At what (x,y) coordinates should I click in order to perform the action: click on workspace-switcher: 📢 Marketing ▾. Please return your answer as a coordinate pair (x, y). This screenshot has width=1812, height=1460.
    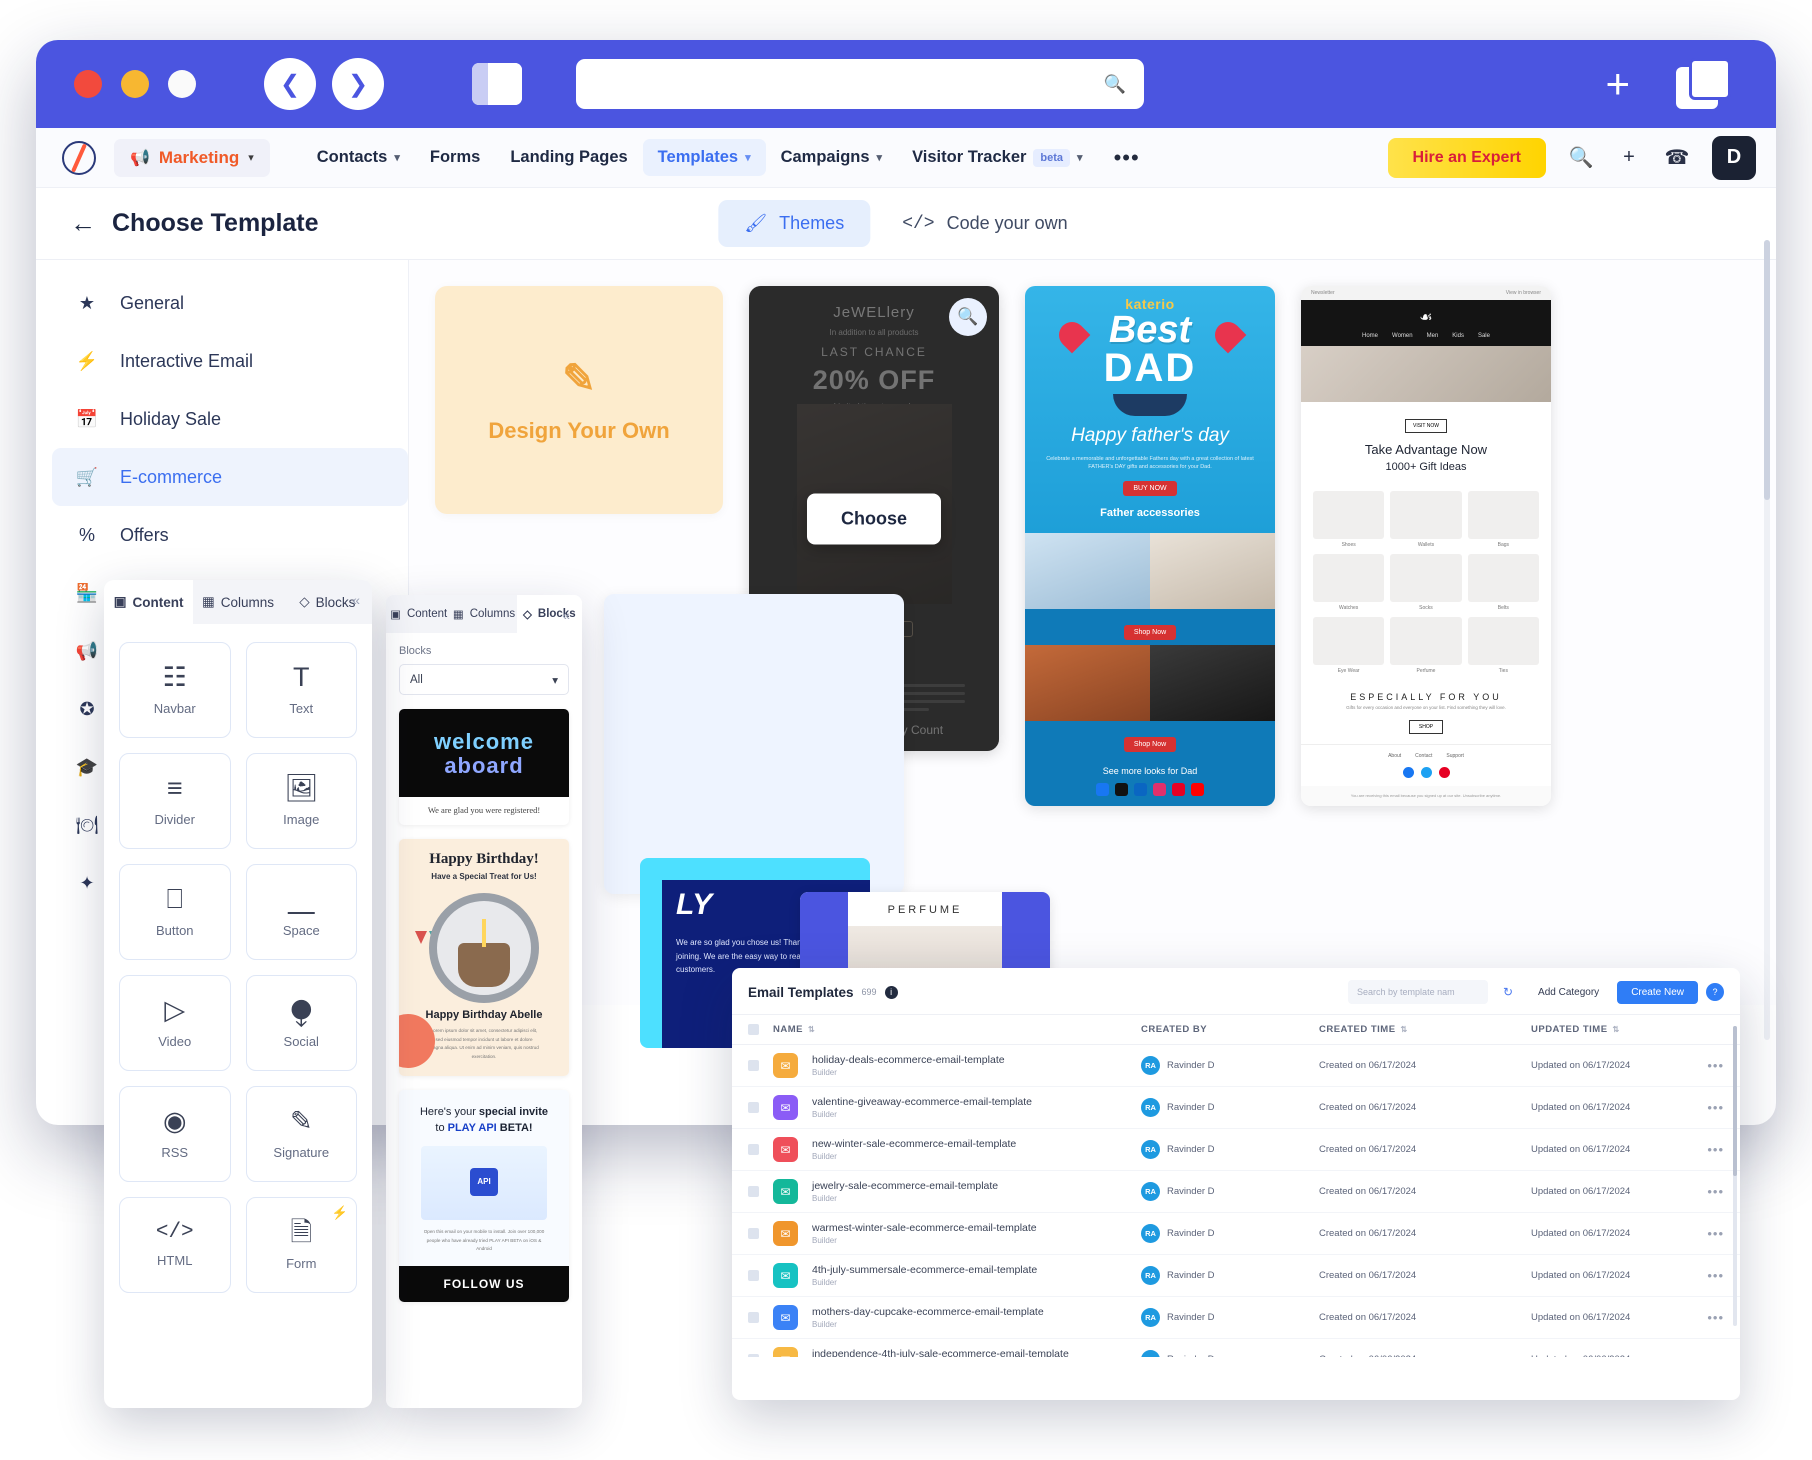
    Looking at the image, I should click on (192, 157).